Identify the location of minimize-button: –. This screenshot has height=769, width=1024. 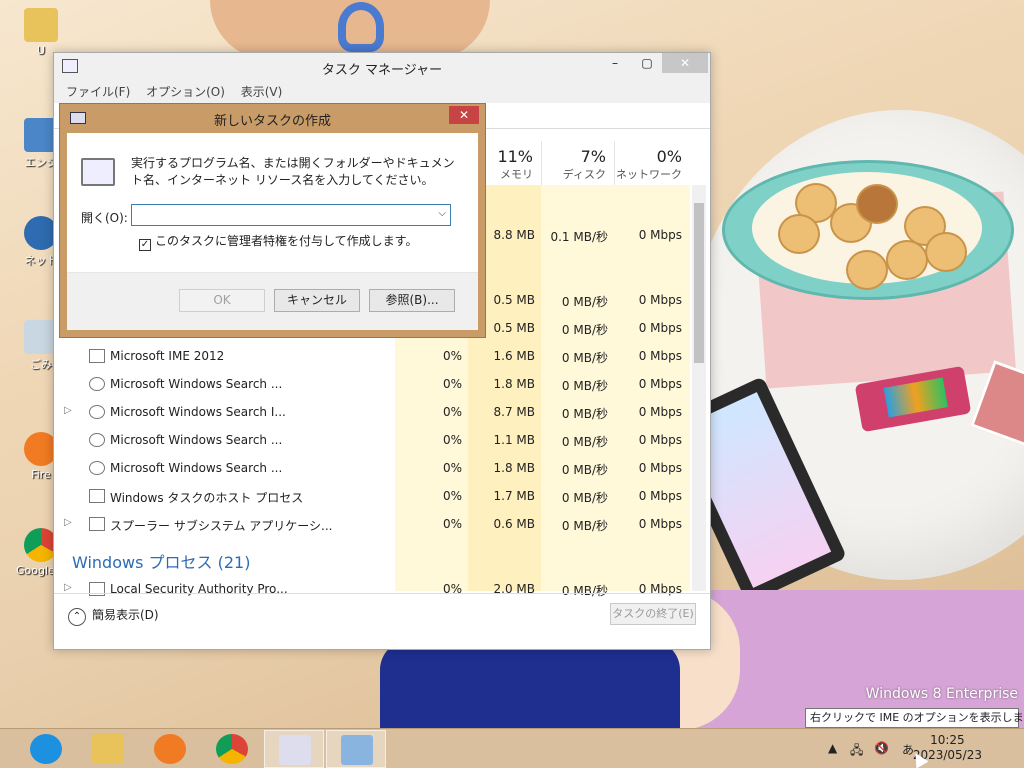
(615, 63).